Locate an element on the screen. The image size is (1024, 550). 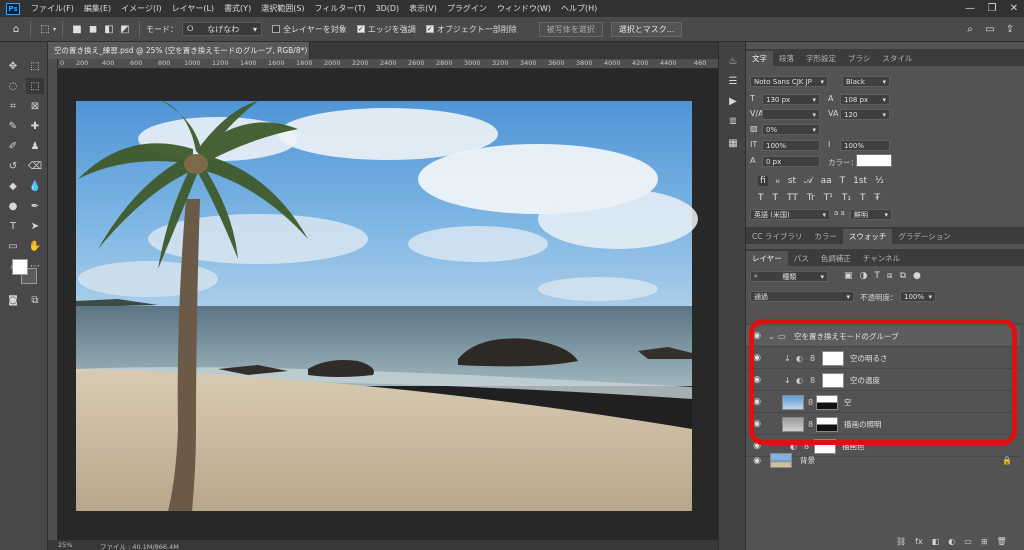
healing-brush-tool-icon: ✚ is located at coordinates (35, 126).